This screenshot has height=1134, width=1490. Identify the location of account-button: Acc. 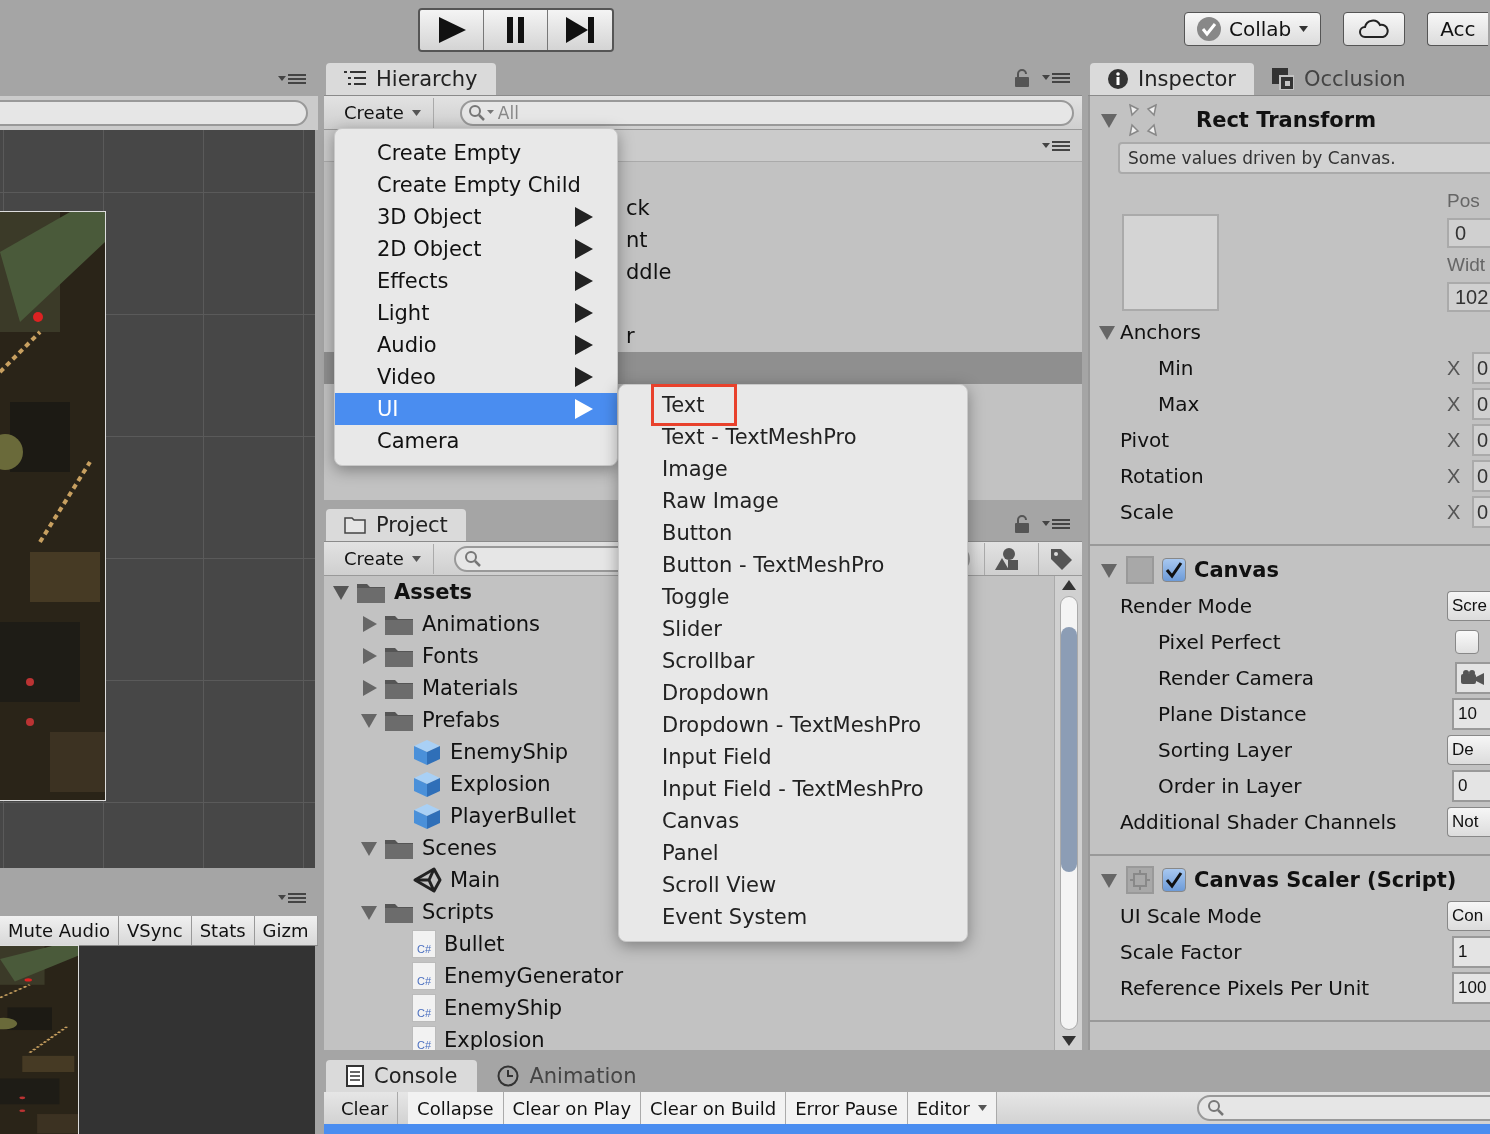
(1457, 29).